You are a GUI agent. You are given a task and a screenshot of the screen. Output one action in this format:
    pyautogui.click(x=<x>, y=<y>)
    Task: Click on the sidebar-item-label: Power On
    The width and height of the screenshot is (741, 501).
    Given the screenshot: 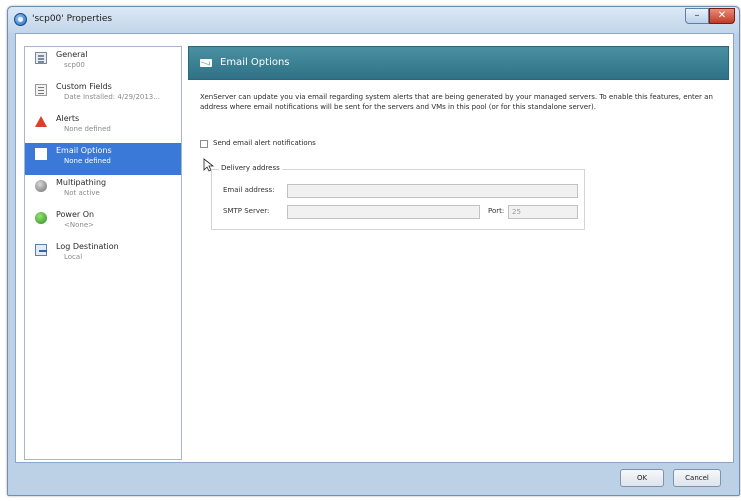 What is the action you would take?
    pyautogui.click(x=75, y=214)
    